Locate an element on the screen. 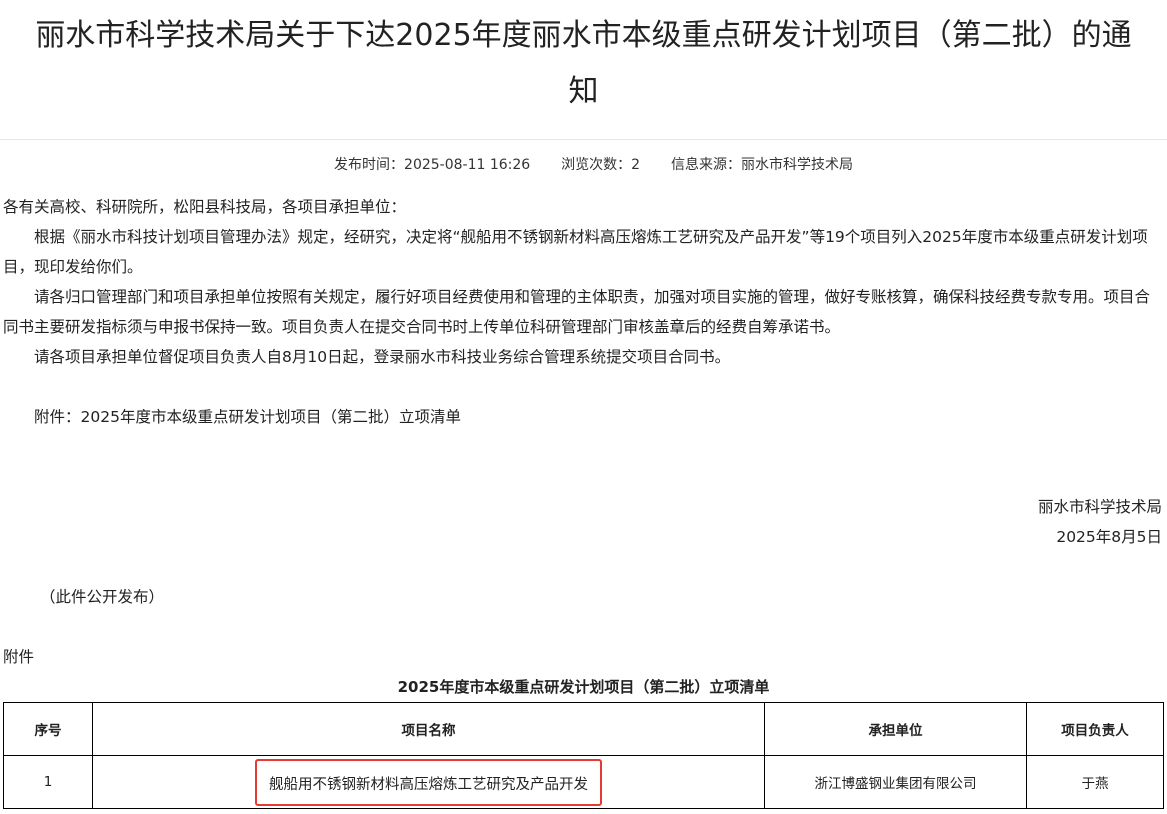  source-label: 信息来源： is located at coordinates (705, 165).